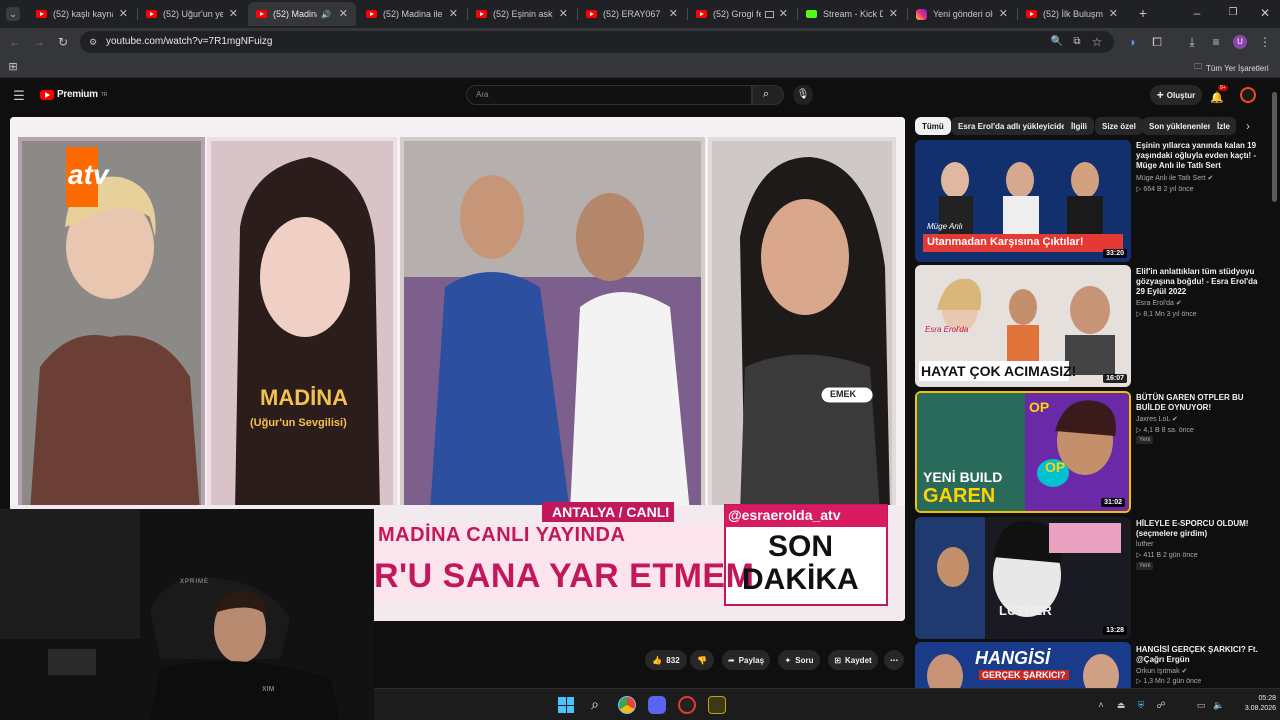 This screenshot has width=1280, height=720. I want to click on chip-related: İlgili, so click(1079, 126).